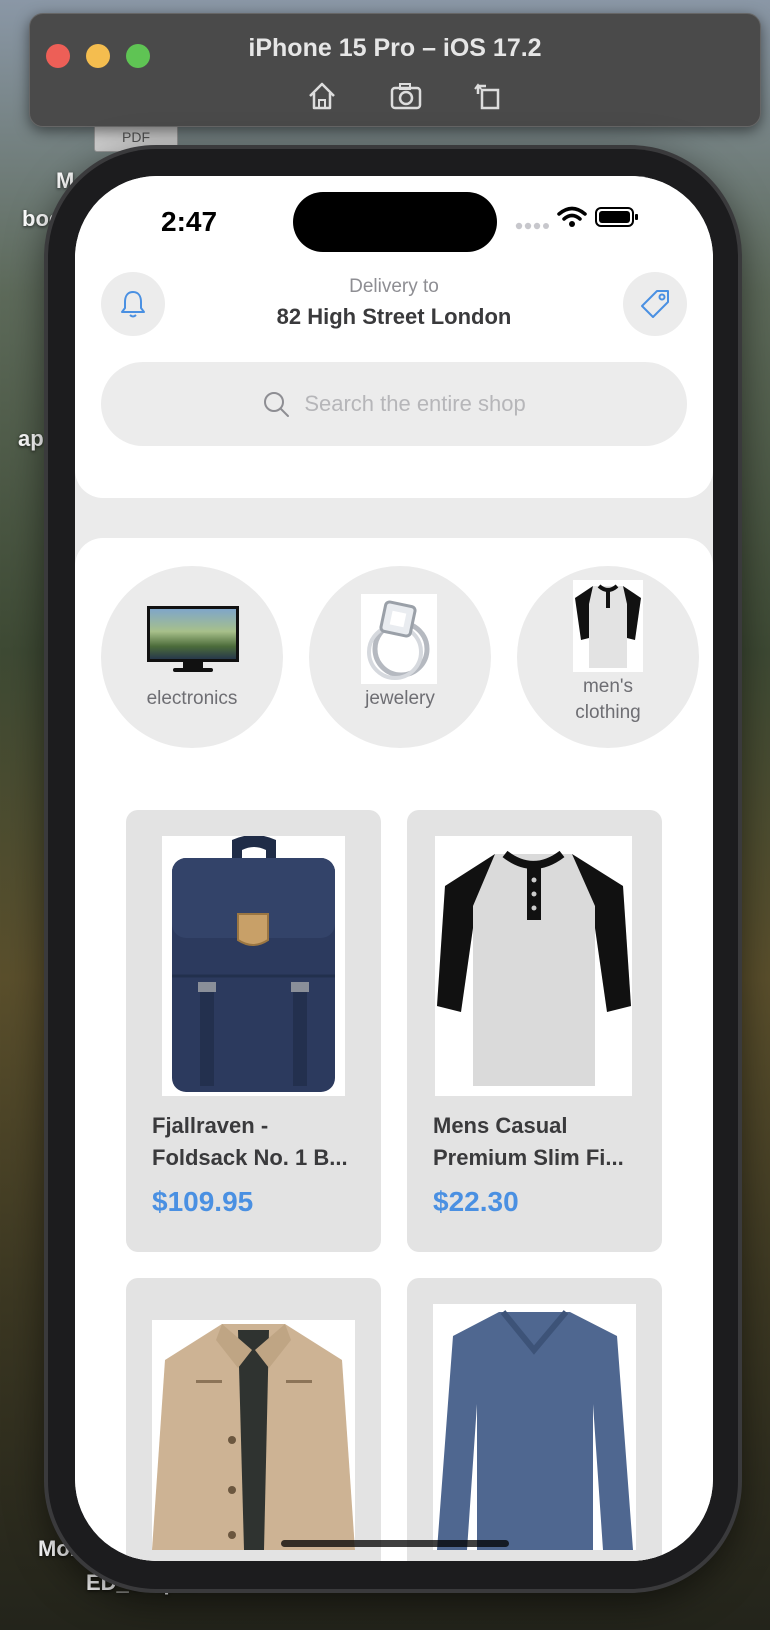 The image size is (770, 1630). I want to click on screenshot-icon, so click(406, 96).